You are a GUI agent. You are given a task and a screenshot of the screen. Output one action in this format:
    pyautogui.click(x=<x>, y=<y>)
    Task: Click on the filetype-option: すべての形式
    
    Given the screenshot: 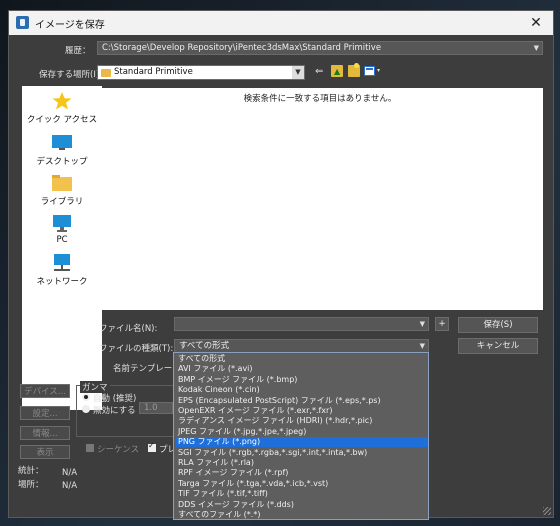 What is the action you would take?
    pyautogui.click(x=302, y=359)
    